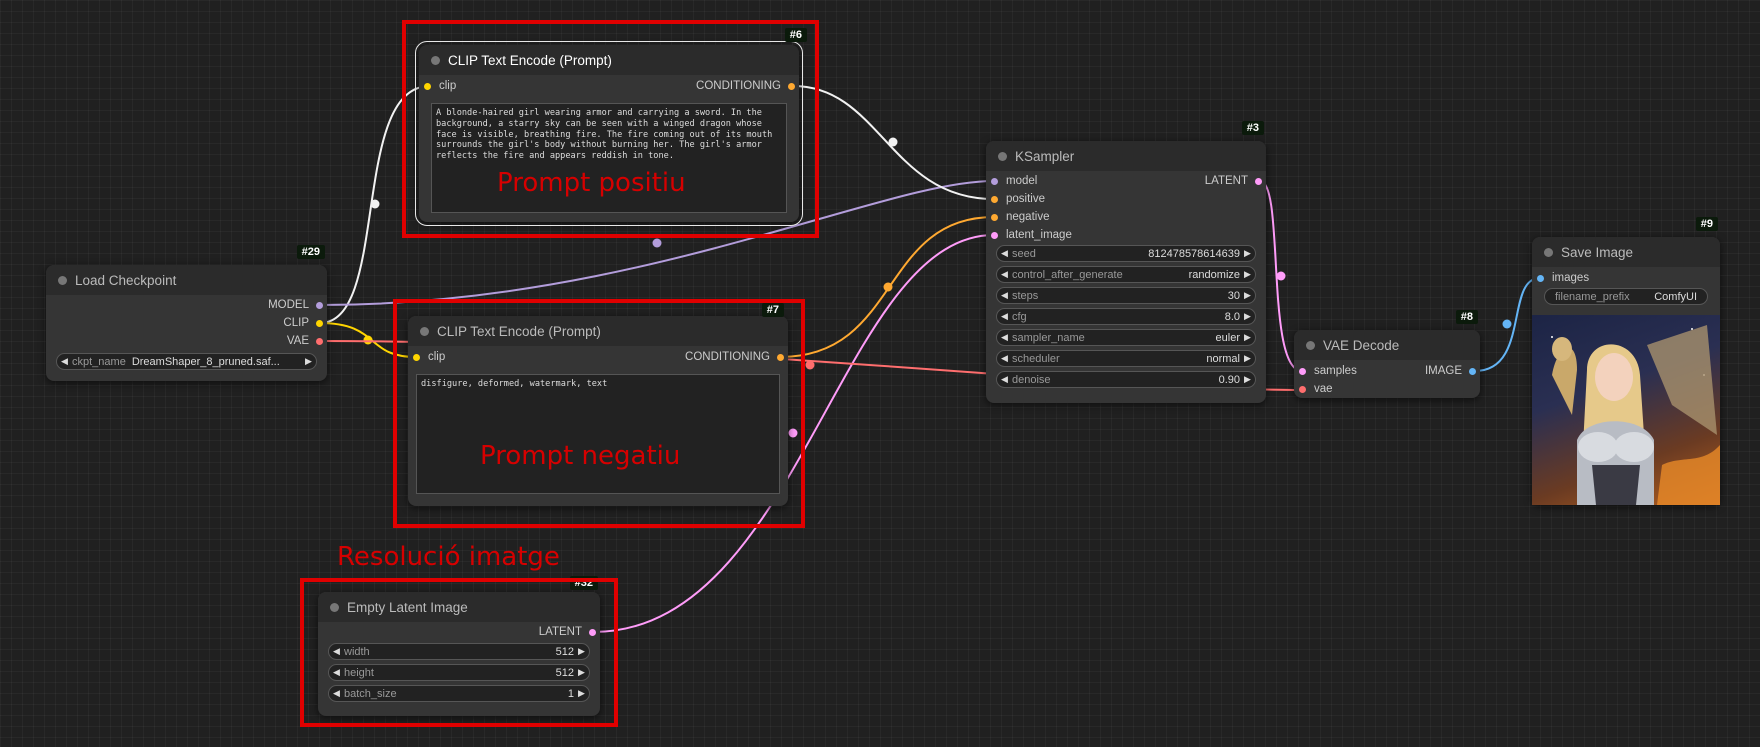 The image size is (1760, 747). I want to click on input-slot-vae: vae, so click(1313, 389).